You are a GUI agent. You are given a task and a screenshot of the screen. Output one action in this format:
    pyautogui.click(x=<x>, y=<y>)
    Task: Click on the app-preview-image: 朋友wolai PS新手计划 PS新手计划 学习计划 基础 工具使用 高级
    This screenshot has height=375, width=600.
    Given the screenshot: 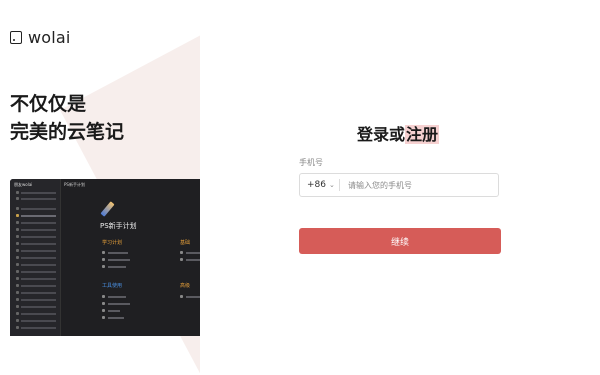 What is the action you would take?
    pyautogui.click(x=105, y=257)
    